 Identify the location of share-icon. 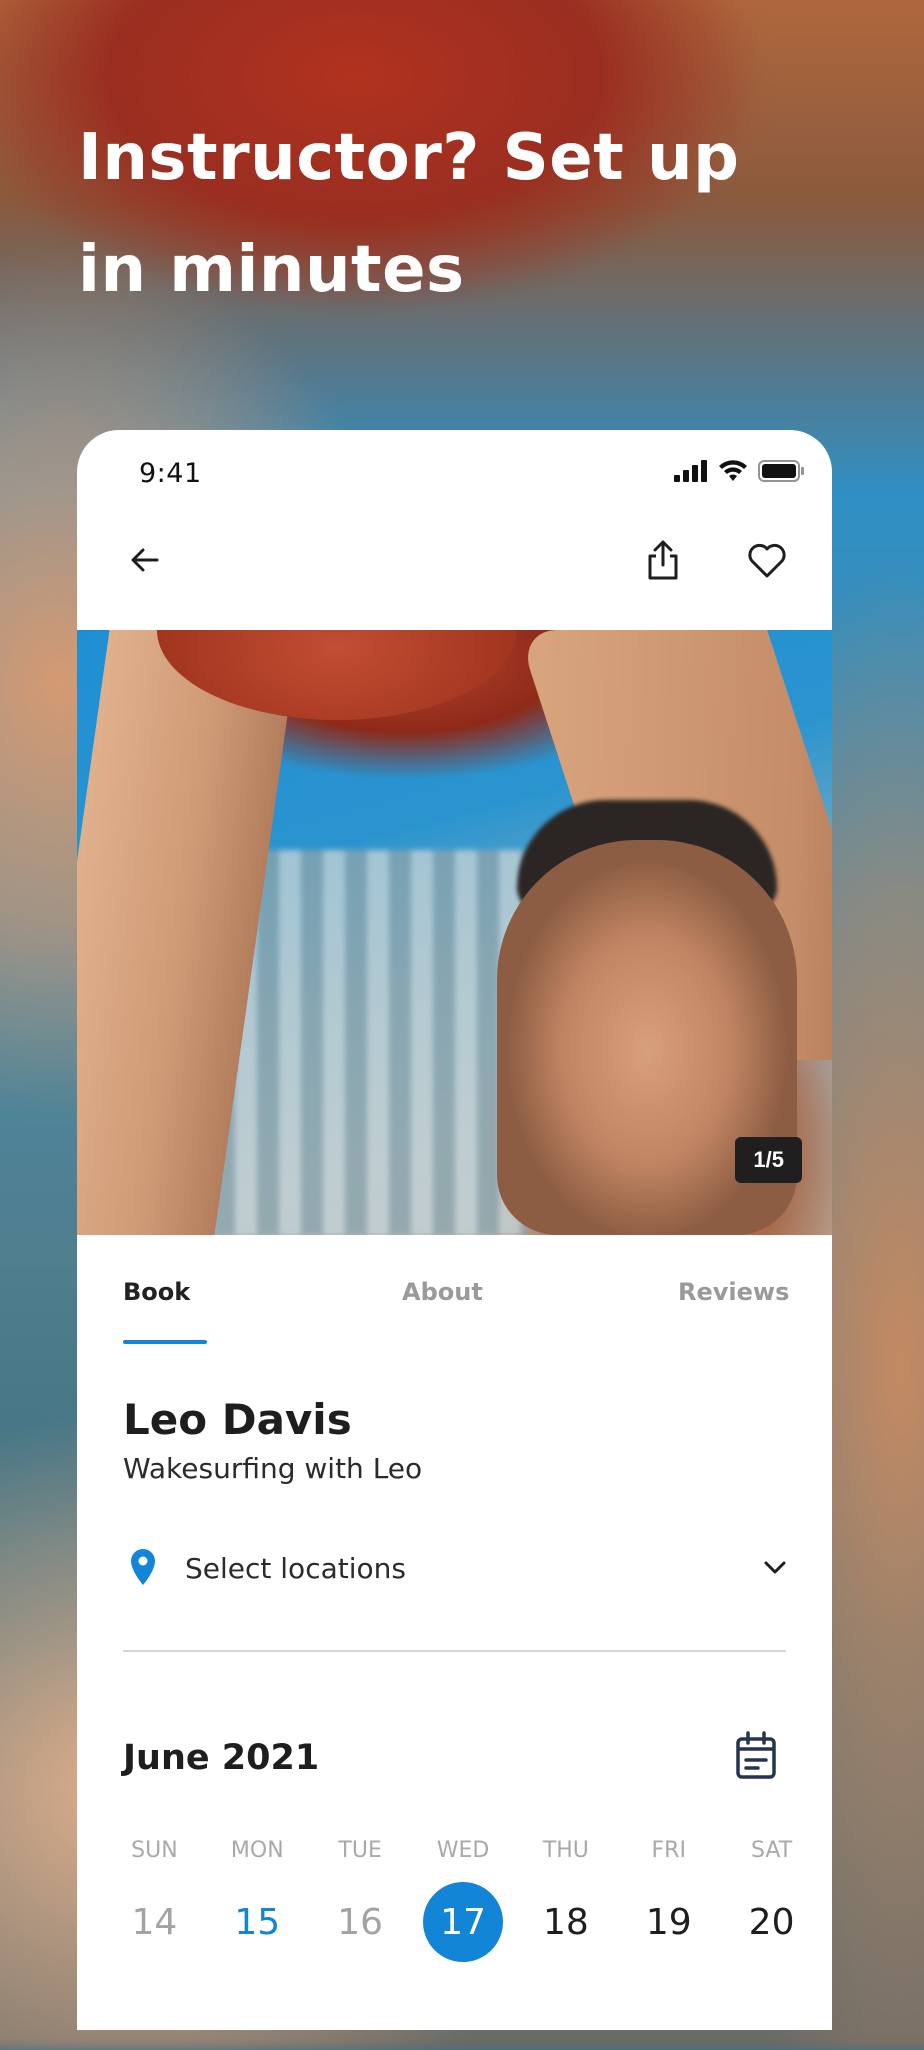
(663, 560).